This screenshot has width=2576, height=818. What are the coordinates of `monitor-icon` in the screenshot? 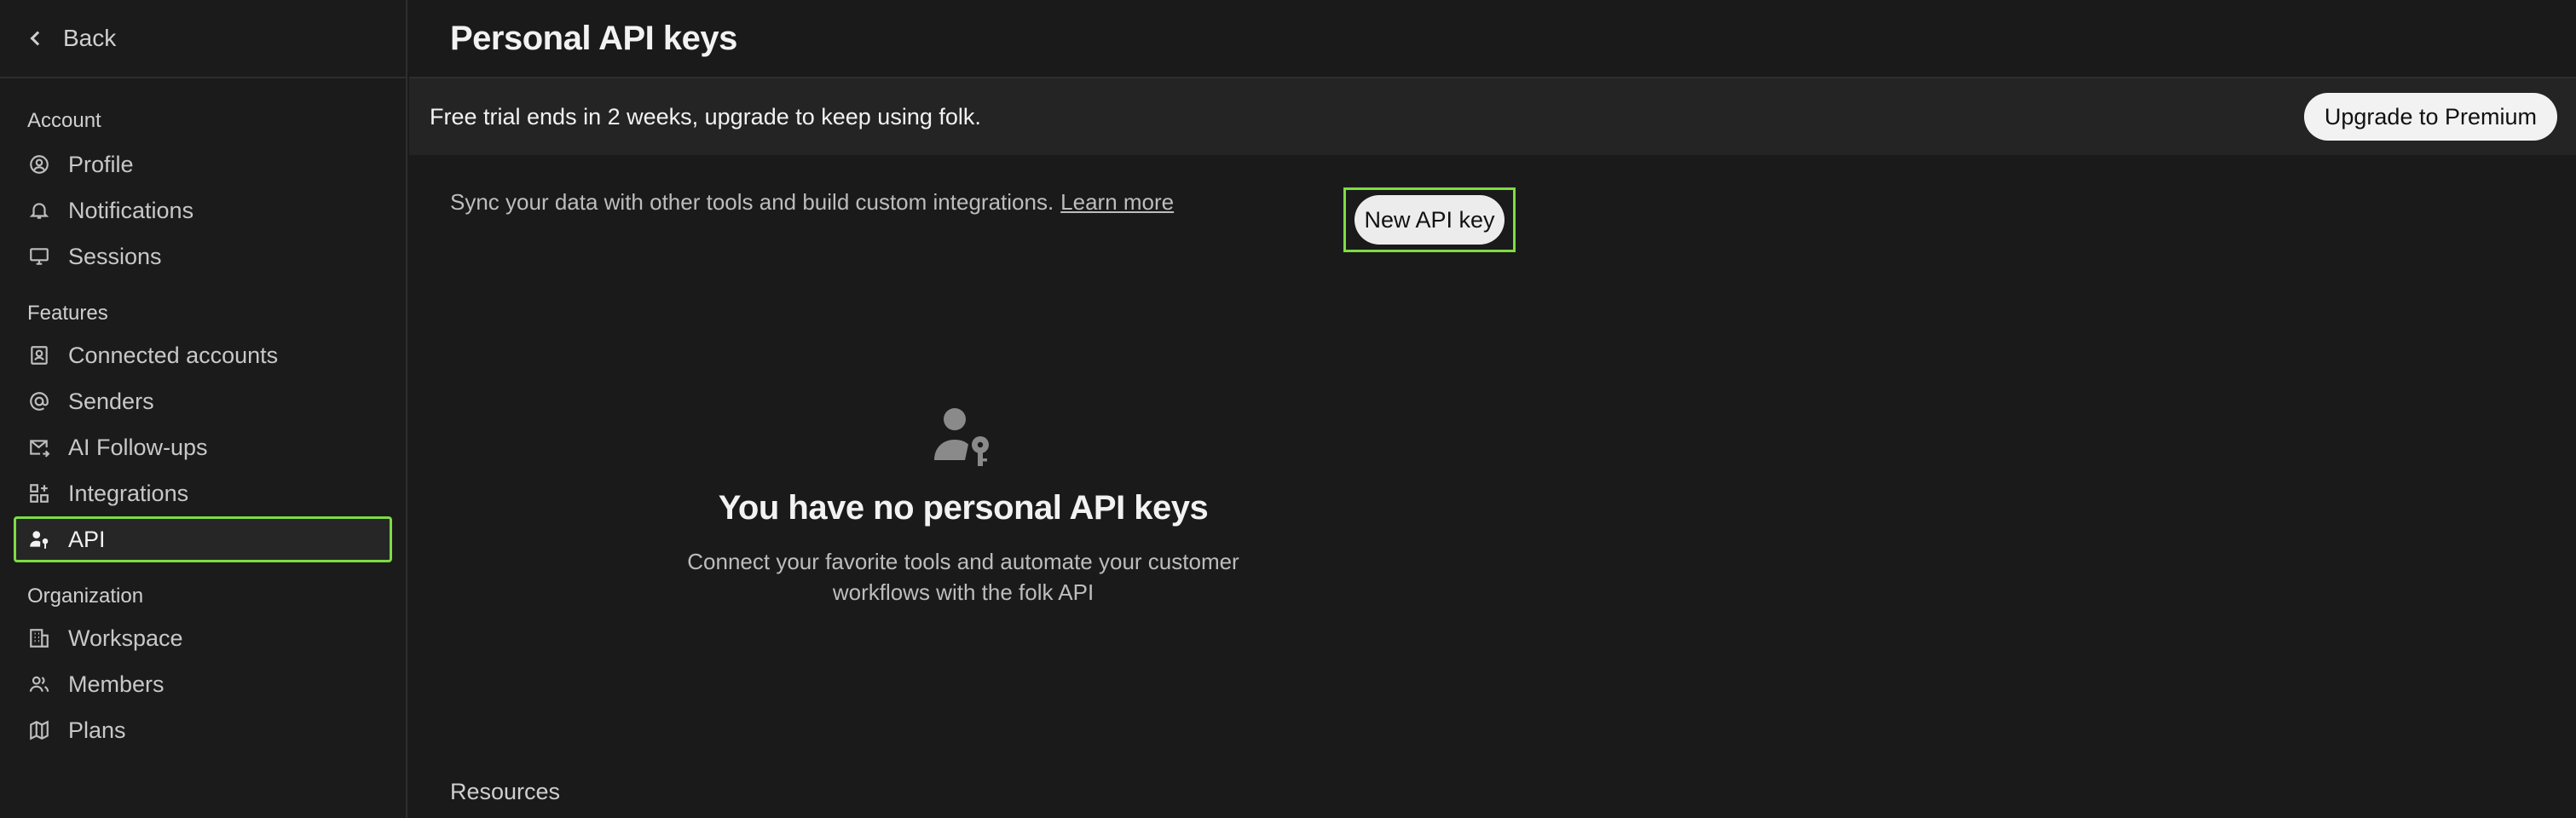 It's located at (39, 257).